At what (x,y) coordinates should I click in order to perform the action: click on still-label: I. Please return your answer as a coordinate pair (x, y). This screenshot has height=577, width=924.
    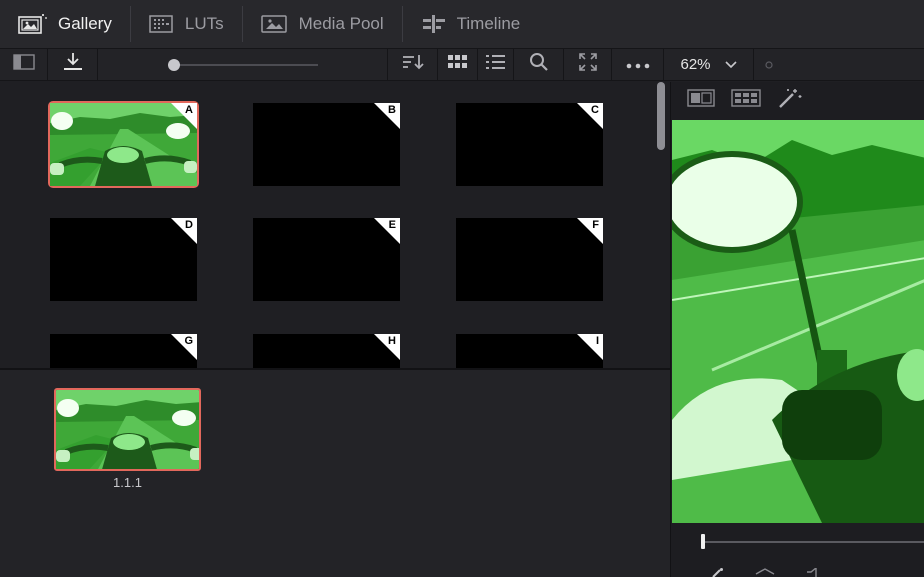
    Looking at the image, I should click on (597, 341).